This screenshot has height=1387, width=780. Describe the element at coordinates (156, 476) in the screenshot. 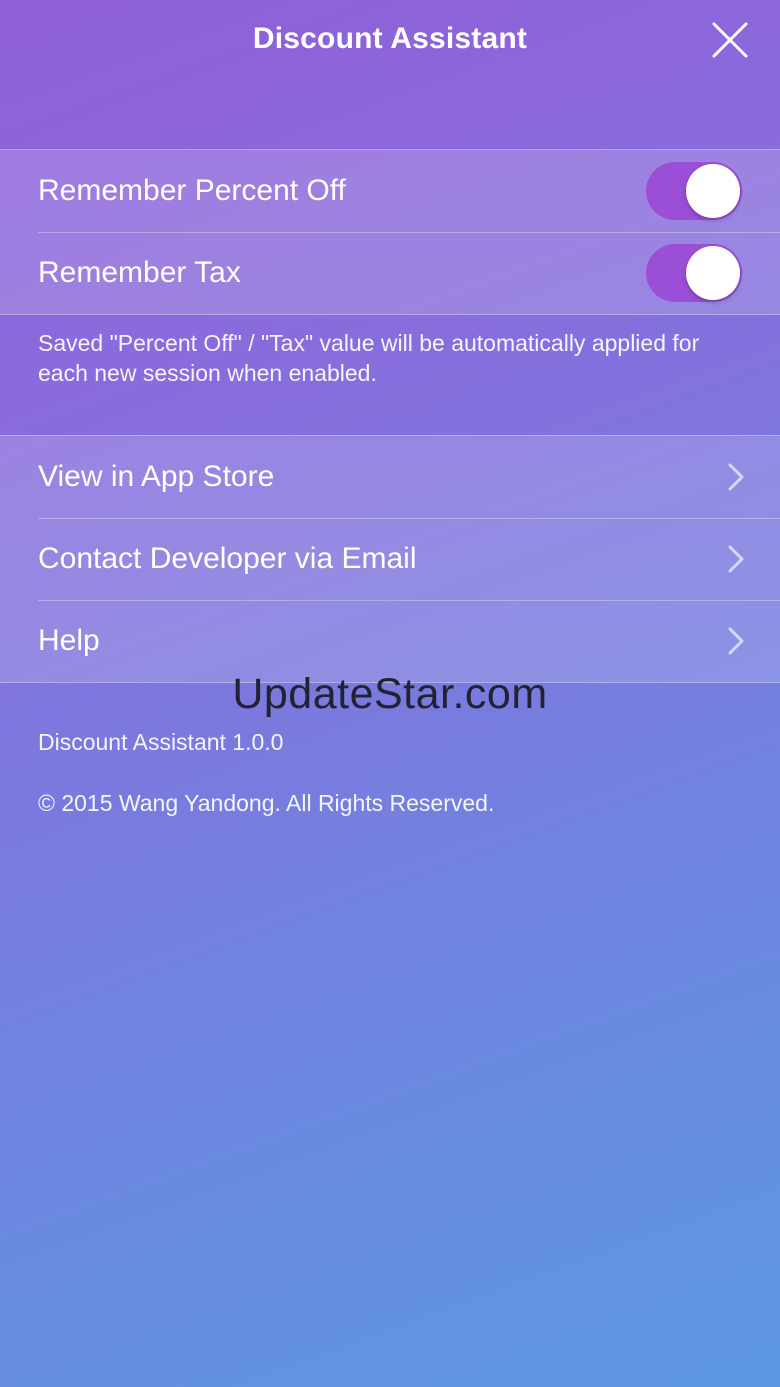

I see `link-label: View in App Store` at that location.